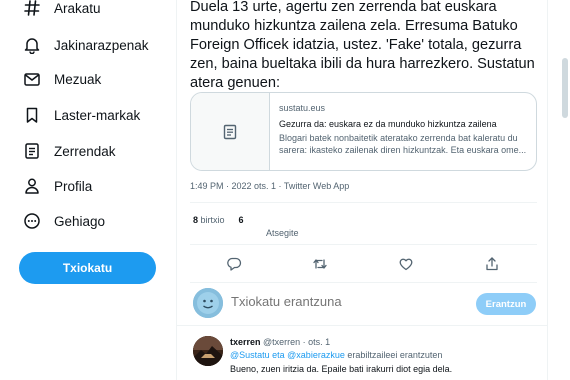  Describe the element at coordinates (366, 264) in the screenshot. I see `tweet-actions` at that location.